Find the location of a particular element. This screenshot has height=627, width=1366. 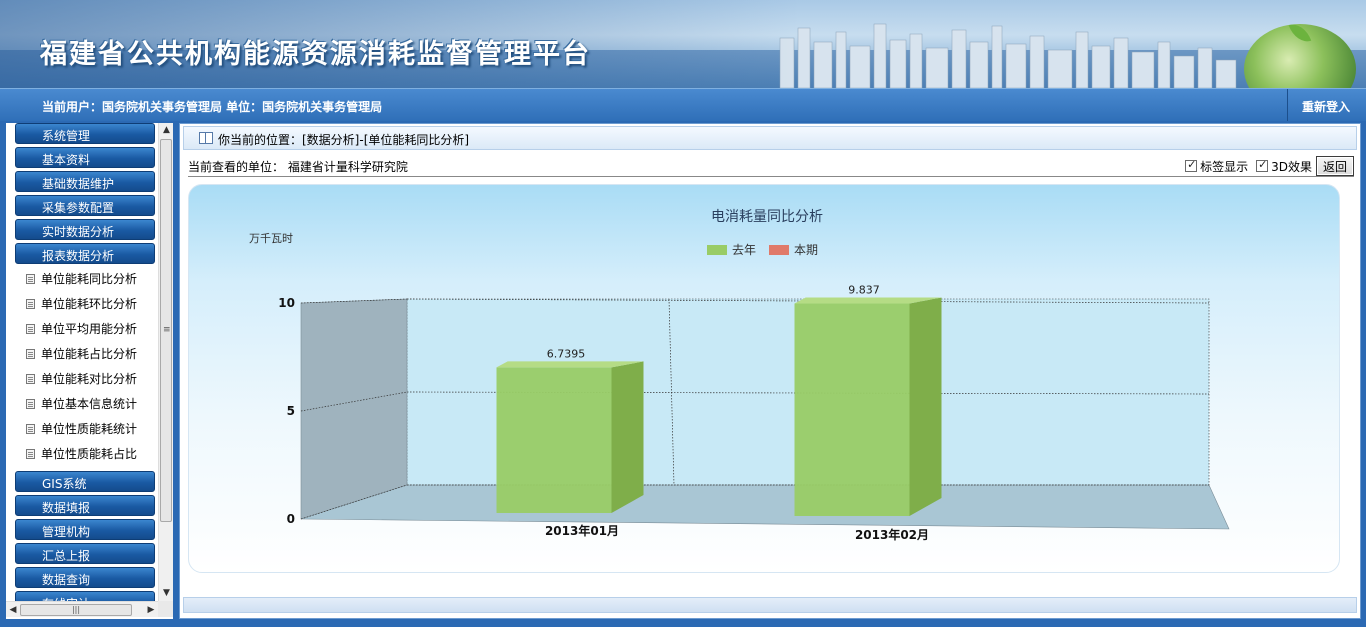

menu-realtime-analysis: 实时数据分析 is located at coordinates (85, 229).